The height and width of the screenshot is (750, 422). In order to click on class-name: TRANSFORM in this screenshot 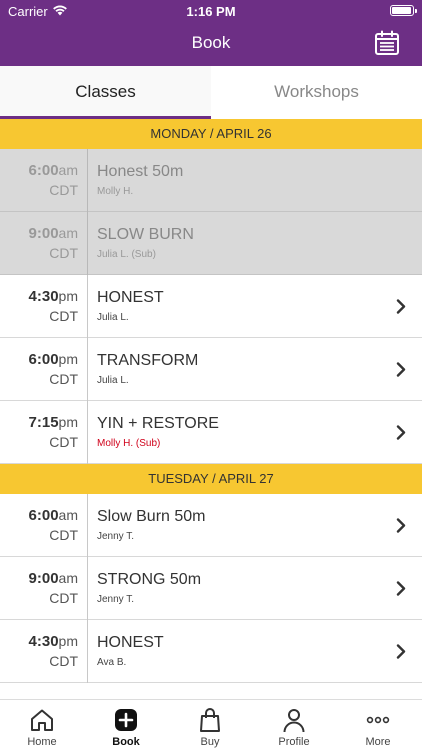, I will do `click(148, 360)`.